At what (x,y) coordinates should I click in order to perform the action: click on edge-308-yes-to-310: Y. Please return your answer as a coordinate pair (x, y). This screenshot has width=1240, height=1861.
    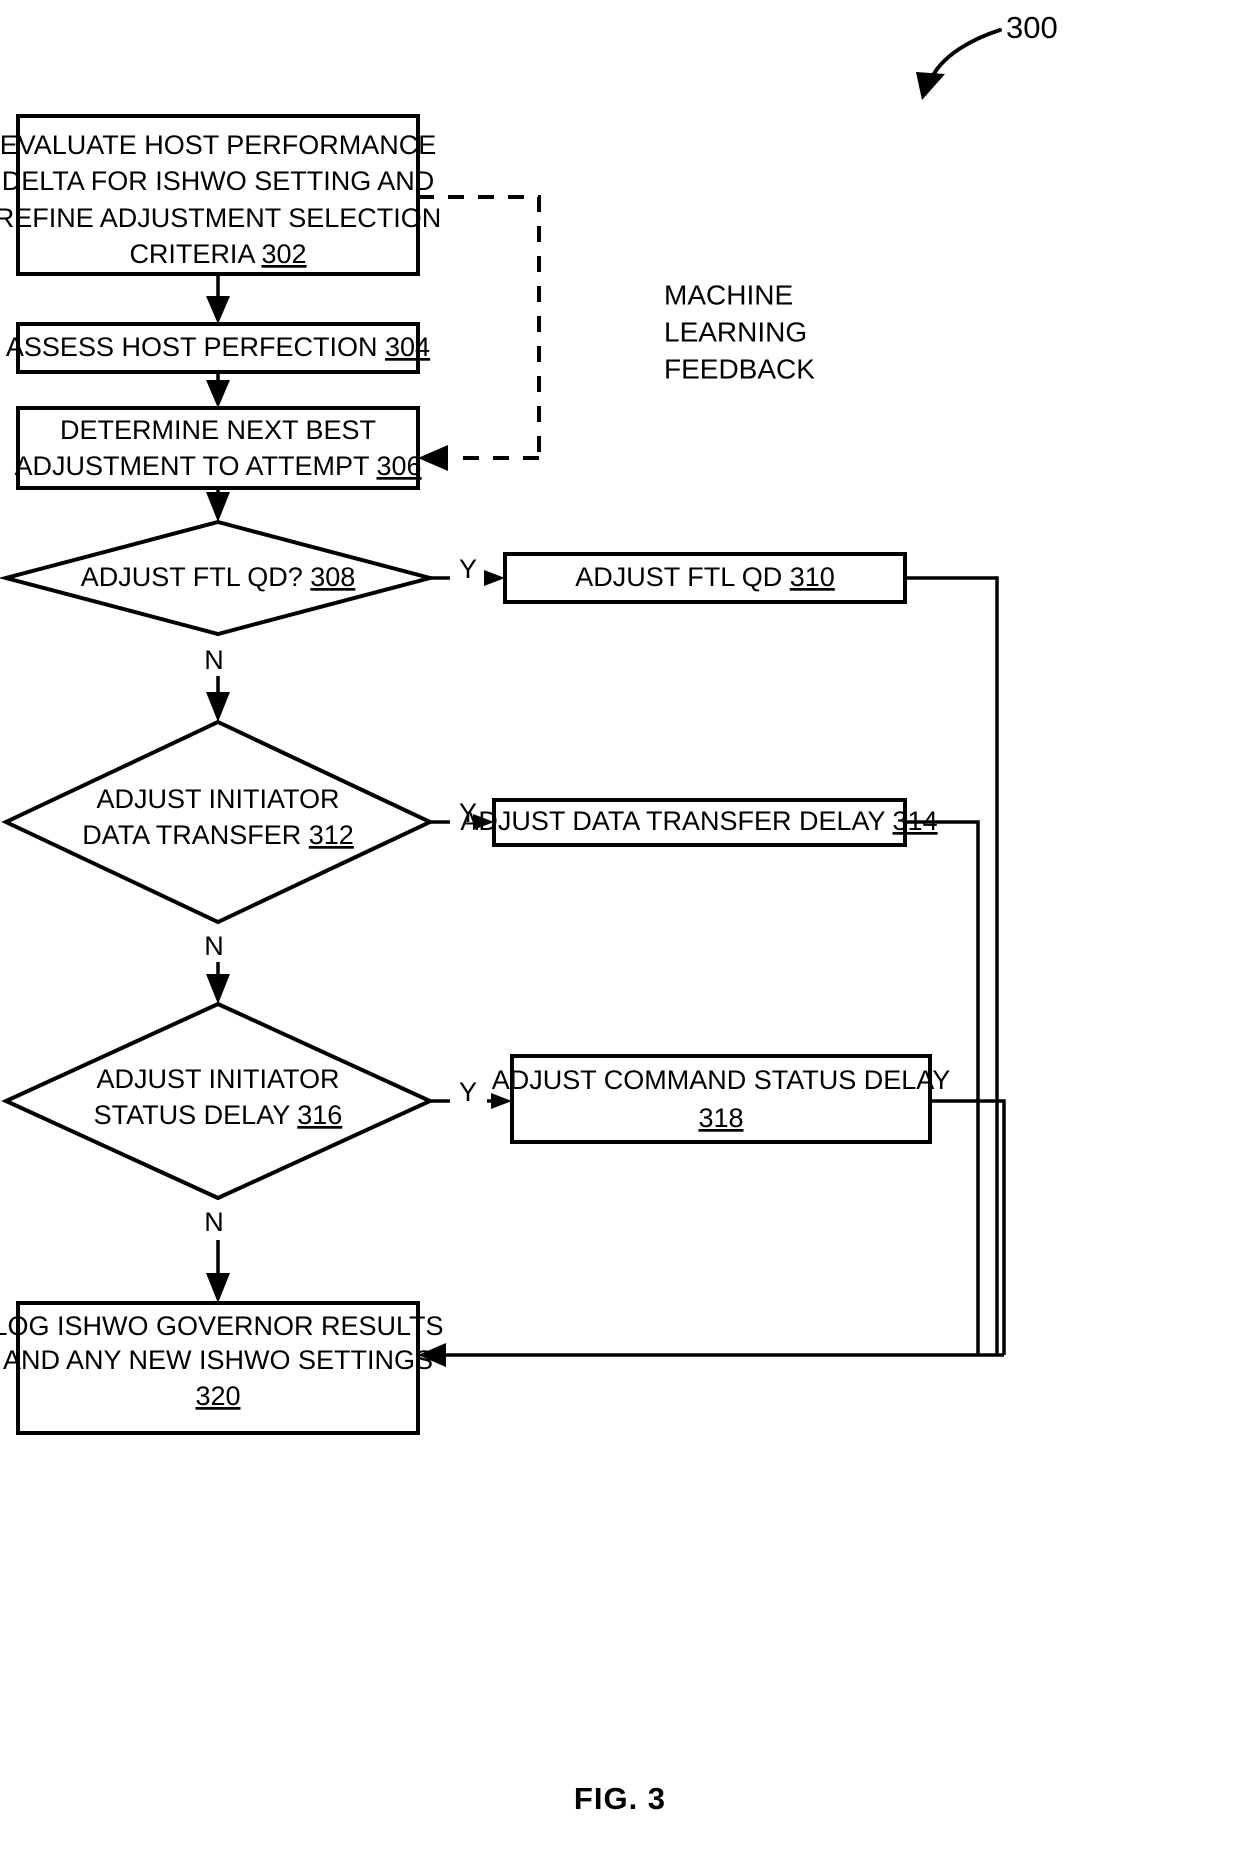
    Looking at the image, I should click on (467, 570).